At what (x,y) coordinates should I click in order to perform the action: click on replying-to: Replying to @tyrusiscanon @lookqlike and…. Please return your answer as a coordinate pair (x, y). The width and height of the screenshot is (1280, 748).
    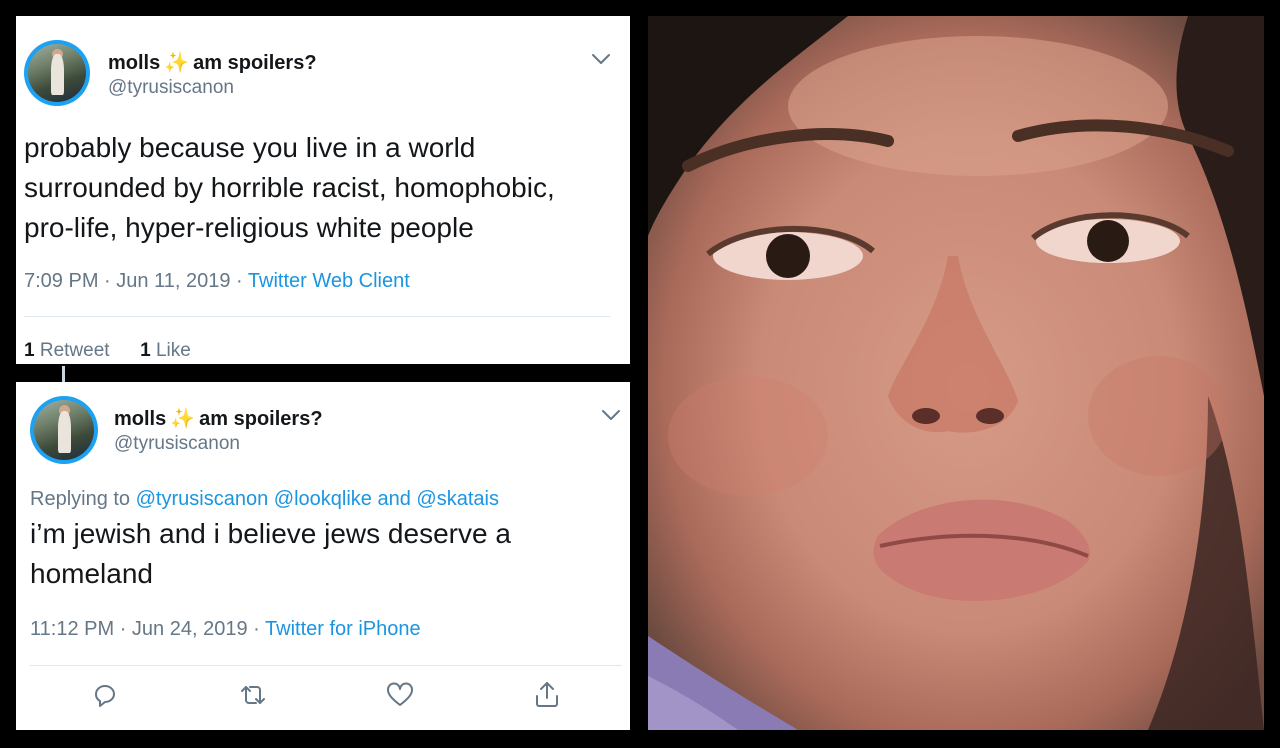
    Looking at the image, I should click on (264, 499).